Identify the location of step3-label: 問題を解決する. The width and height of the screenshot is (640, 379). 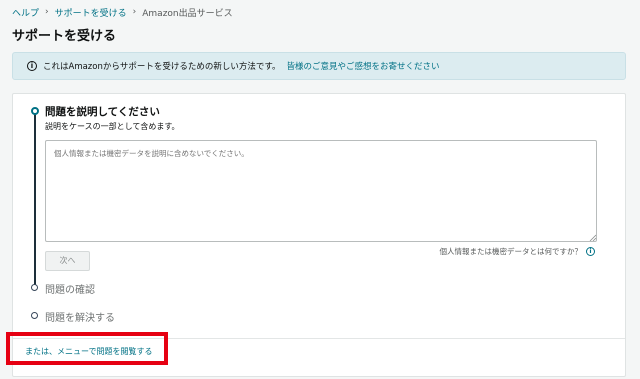
(80, 318).